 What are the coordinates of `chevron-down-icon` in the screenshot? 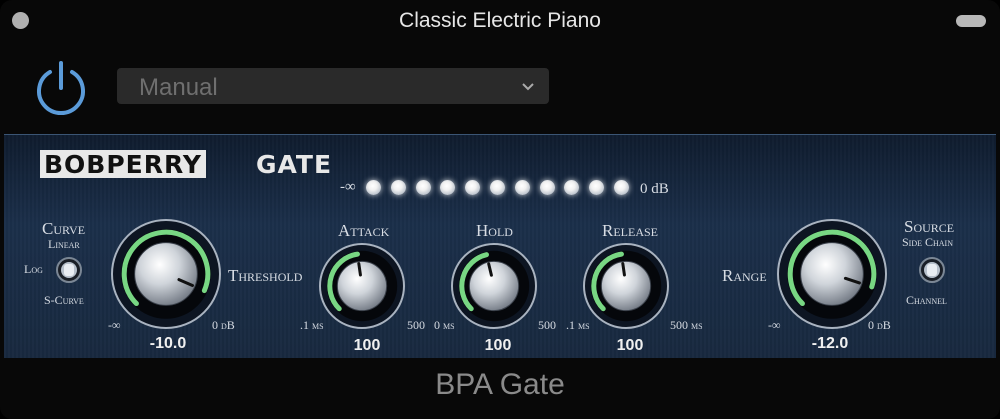 It's located at (528, 87).